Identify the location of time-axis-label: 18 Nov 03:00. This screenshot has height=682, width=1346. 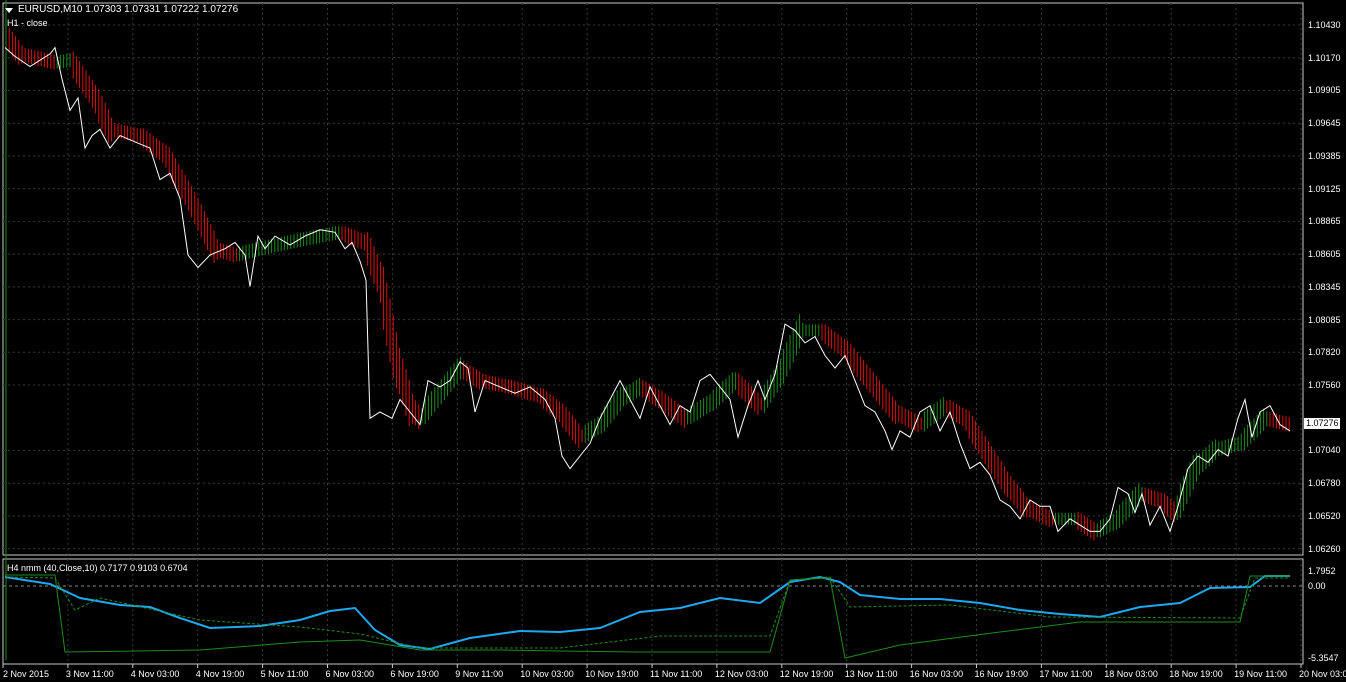
(1131, 674).